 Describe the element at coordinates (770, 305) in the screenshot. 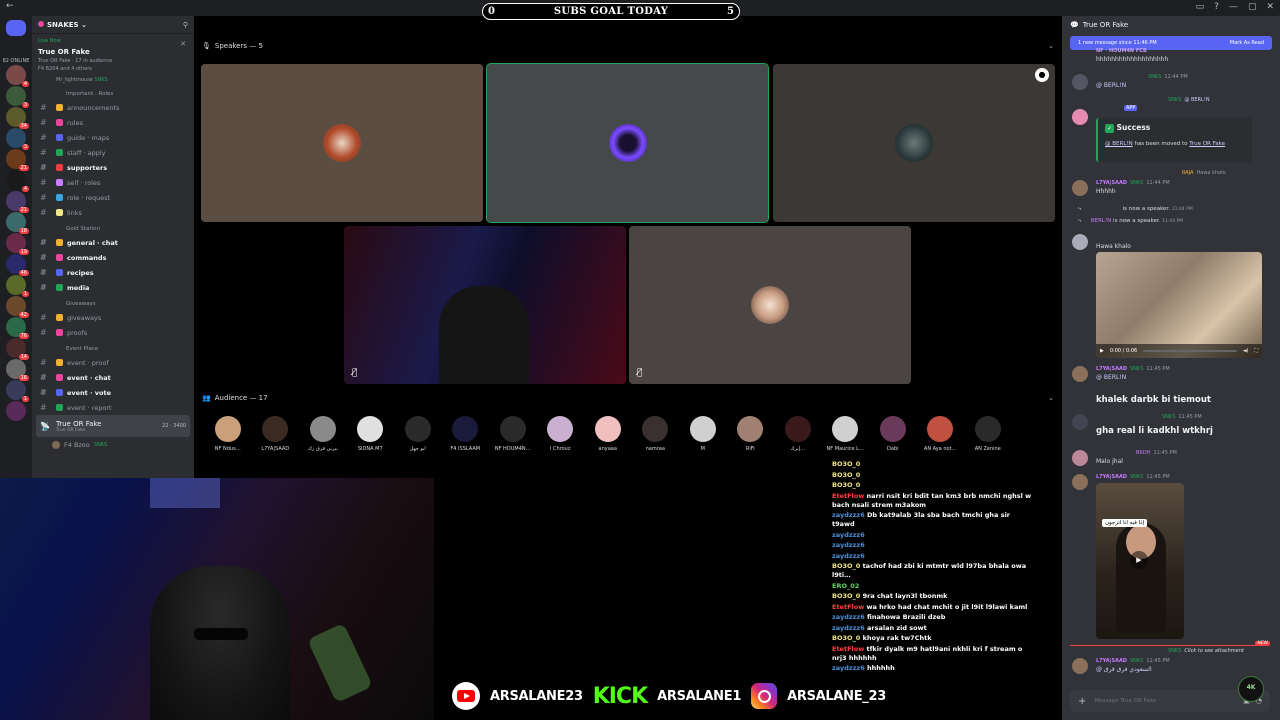

I see `speaker-tile-5: 🎙̸` at that location.